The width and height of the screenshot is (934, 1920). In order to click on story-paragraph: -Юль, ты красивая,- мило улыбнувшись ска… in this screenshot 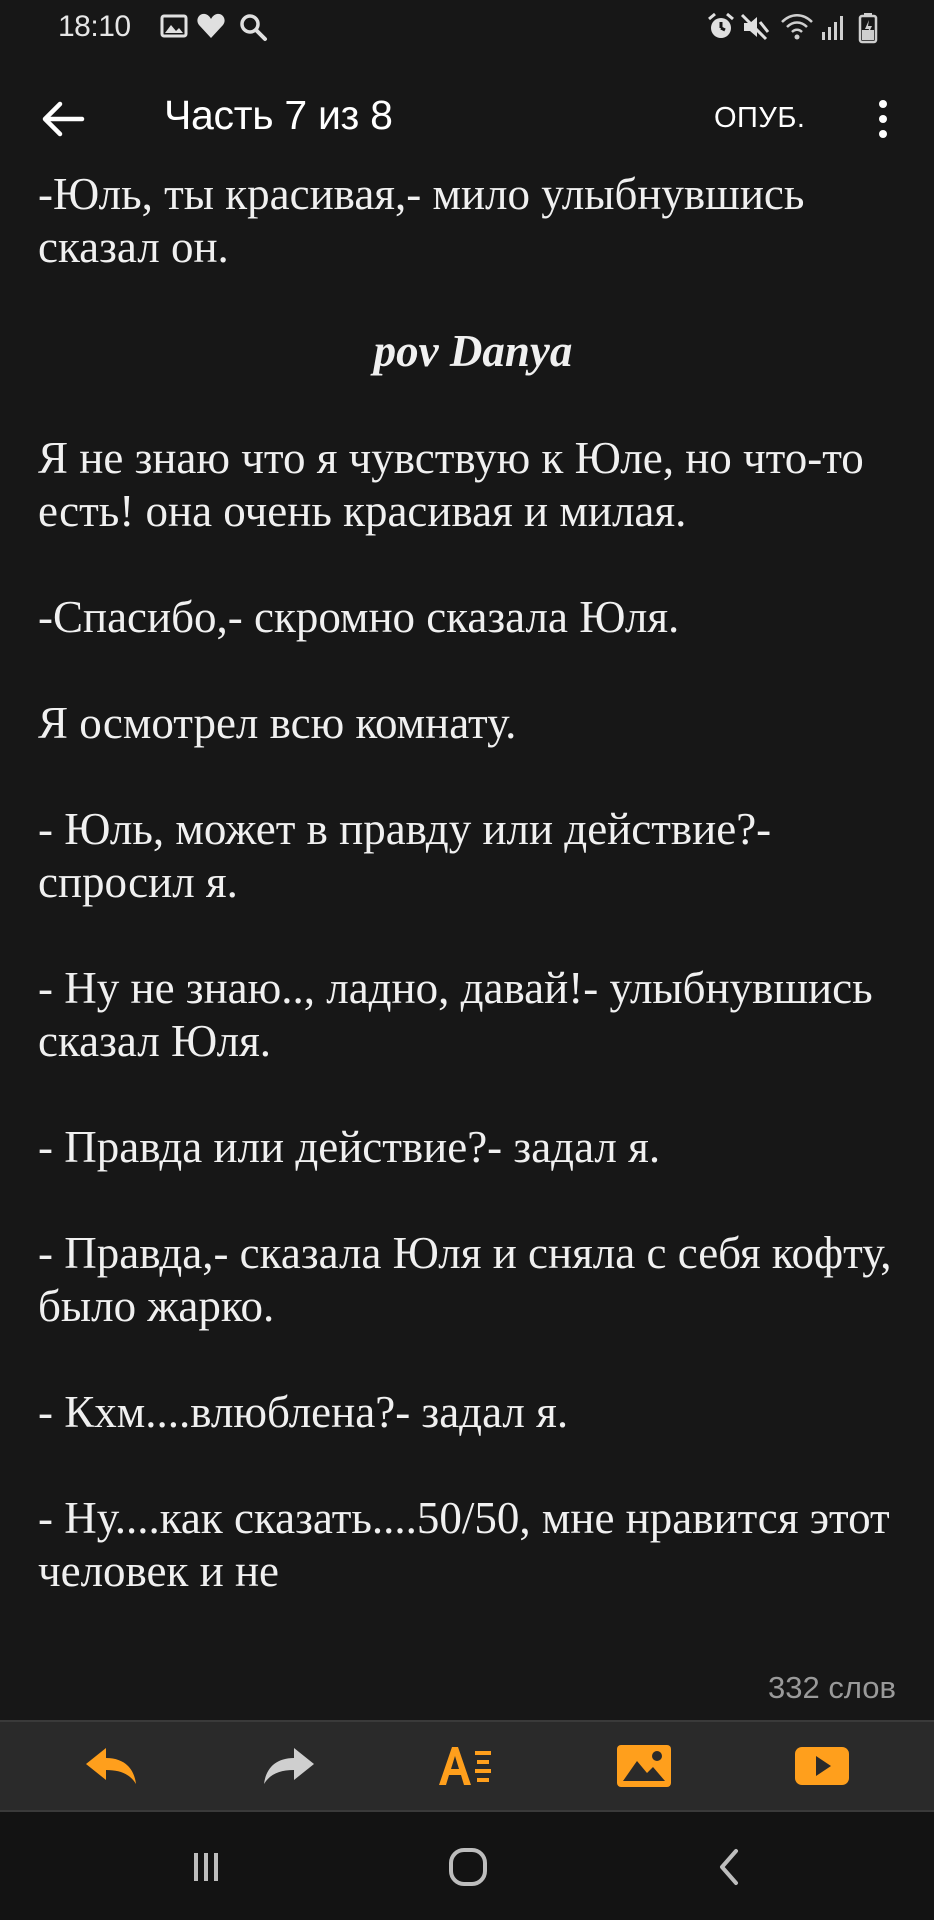, I will do `click(421, 220)`.